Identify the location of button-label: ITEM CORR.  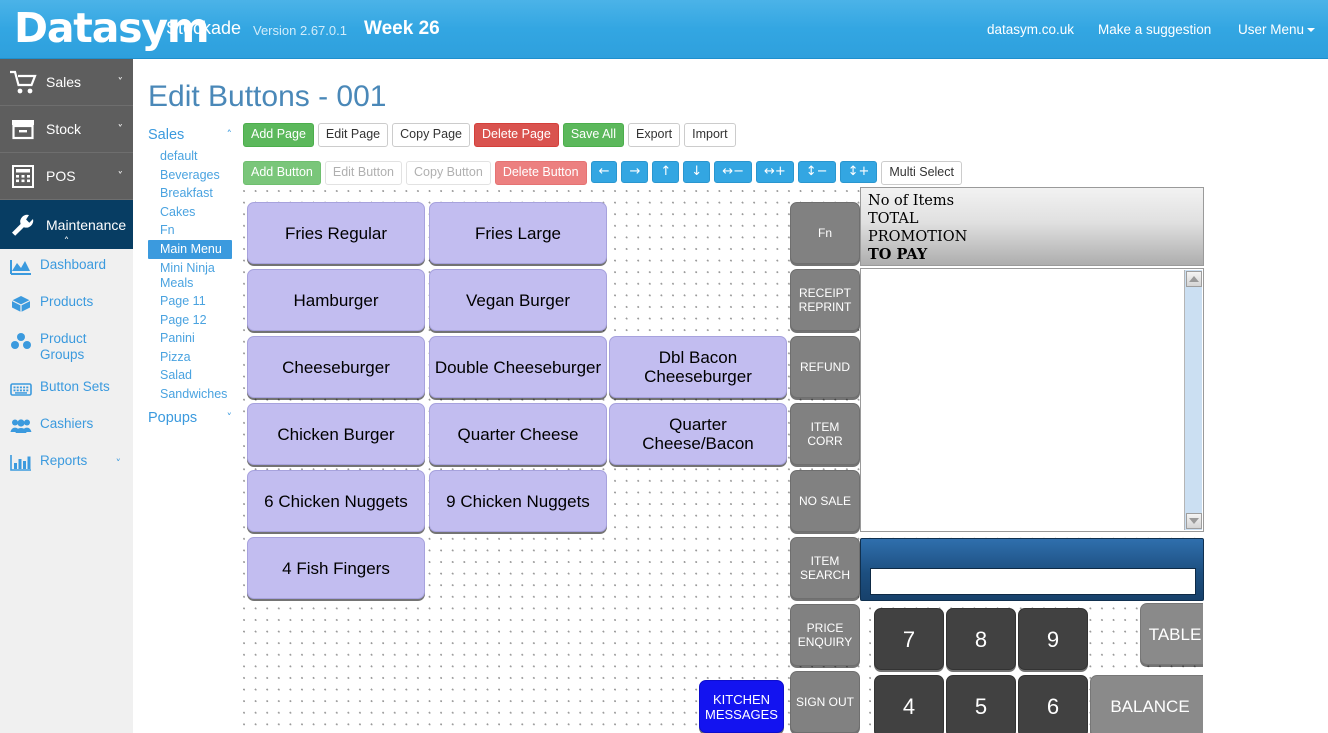
(825, 434).